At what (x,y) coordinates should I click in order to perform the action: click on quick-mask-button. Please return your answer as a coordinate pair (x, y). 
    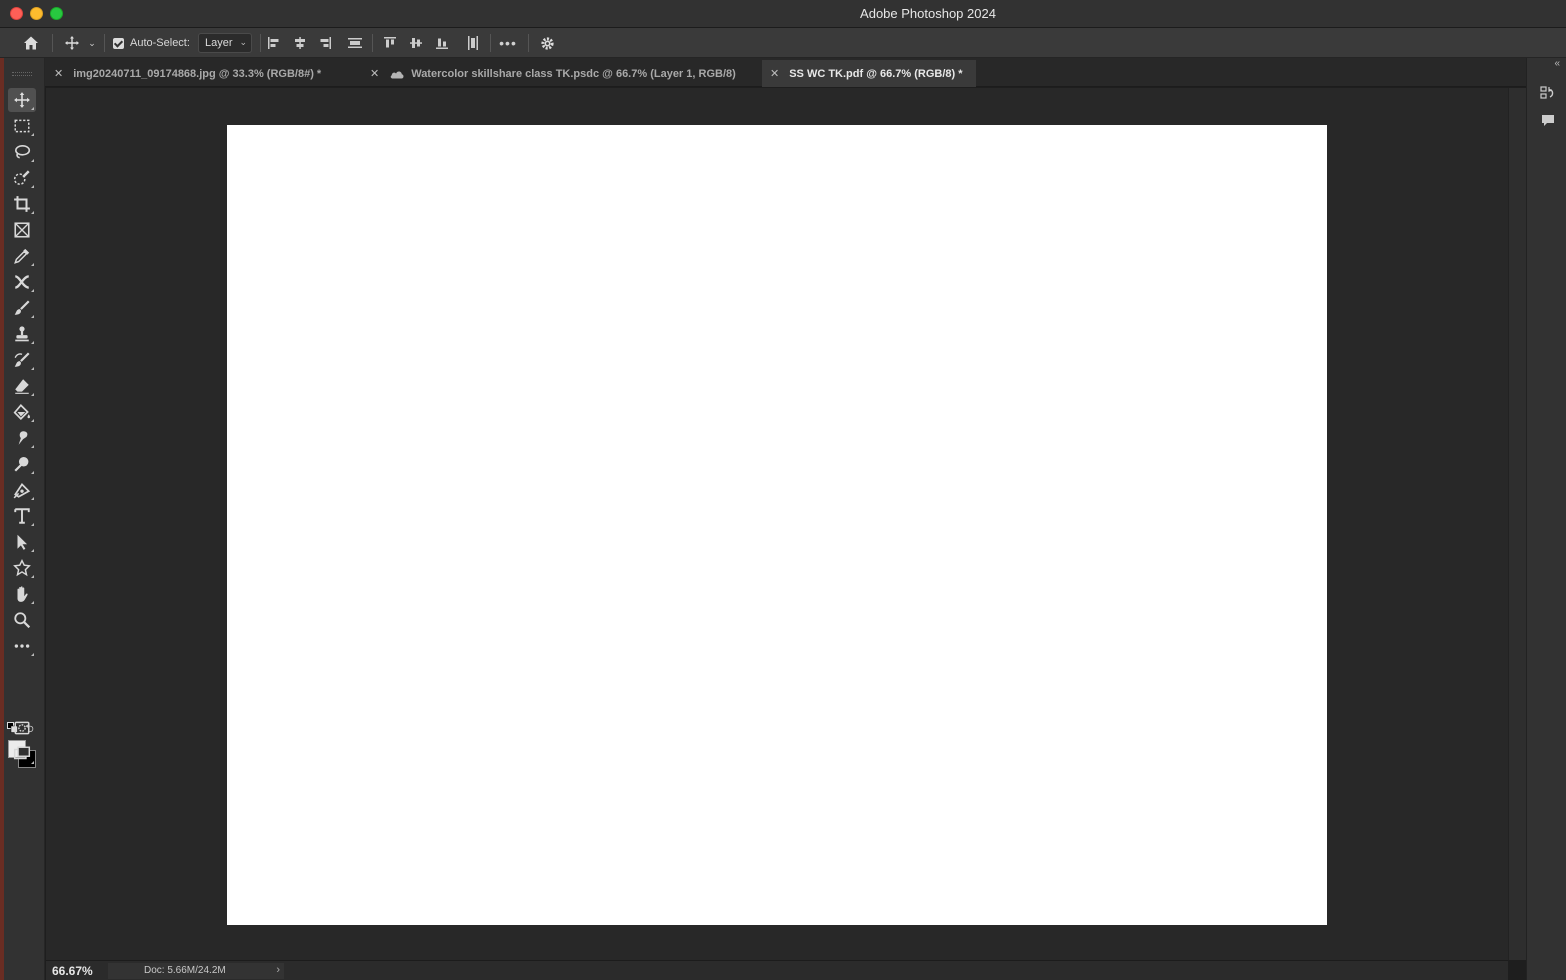
    Looking at the image, I should click on (22, 728).